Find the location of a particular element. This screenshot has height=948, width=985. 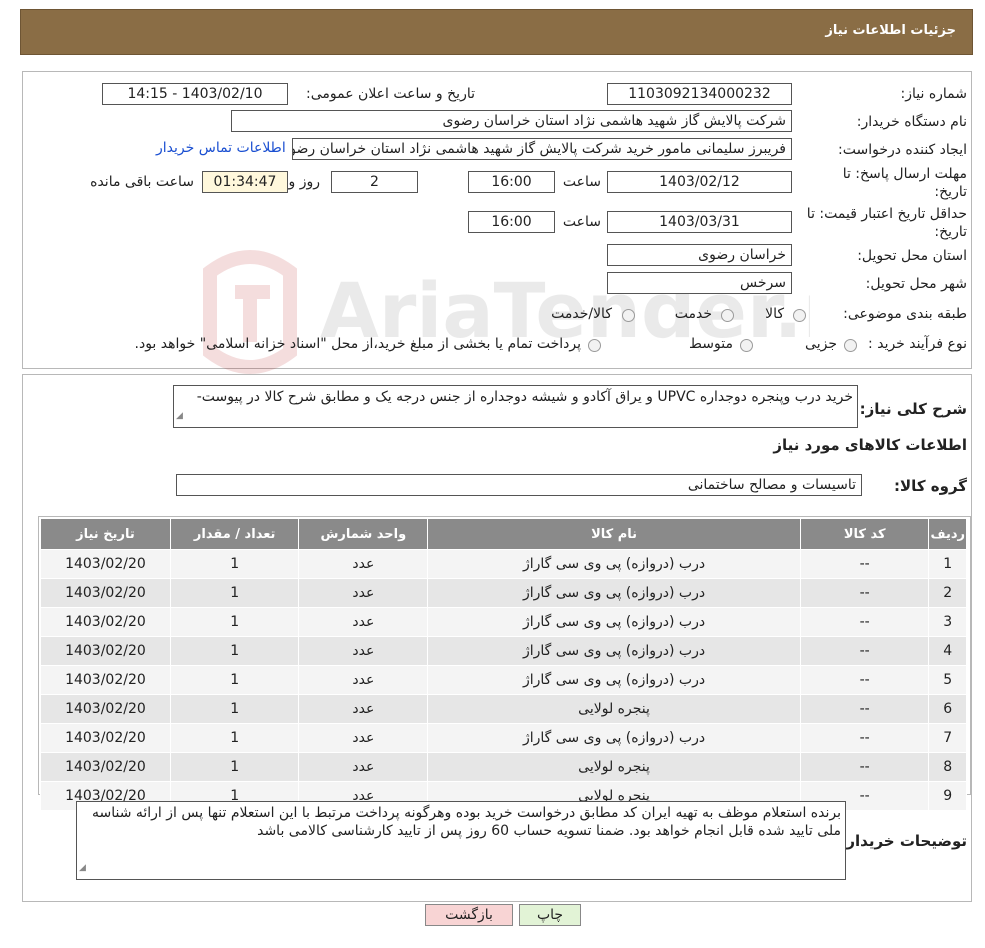

announce-field: 1403/02/10 - 14:15 is located at coordinates (195, 94).